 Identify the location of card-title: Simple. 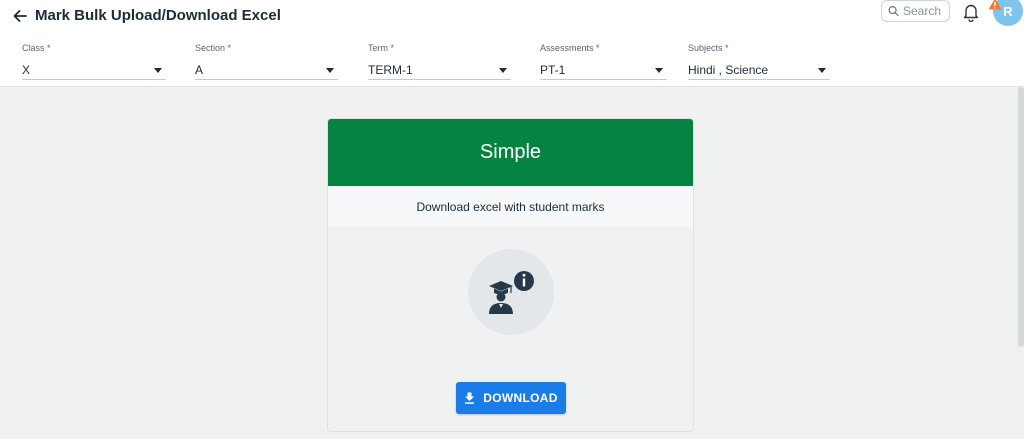
(510, 152).